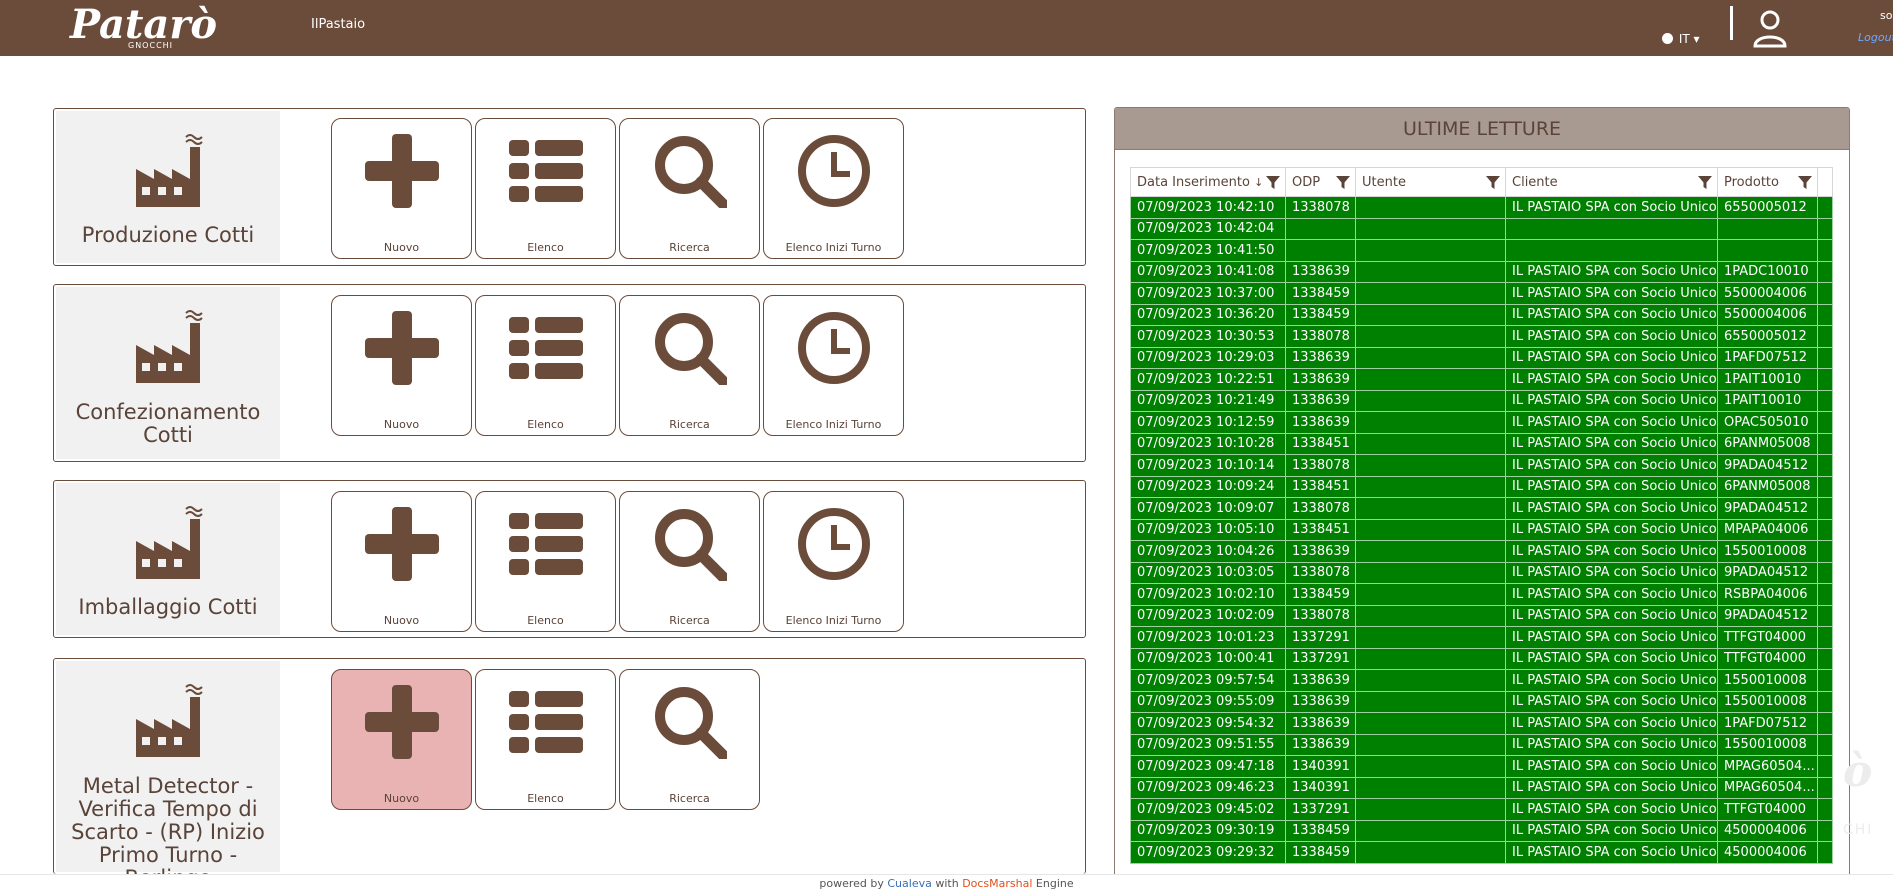 The width and height of the screenshot is (1893, 893). I want to click on watermark-logo: ò, so click(1858, 771).